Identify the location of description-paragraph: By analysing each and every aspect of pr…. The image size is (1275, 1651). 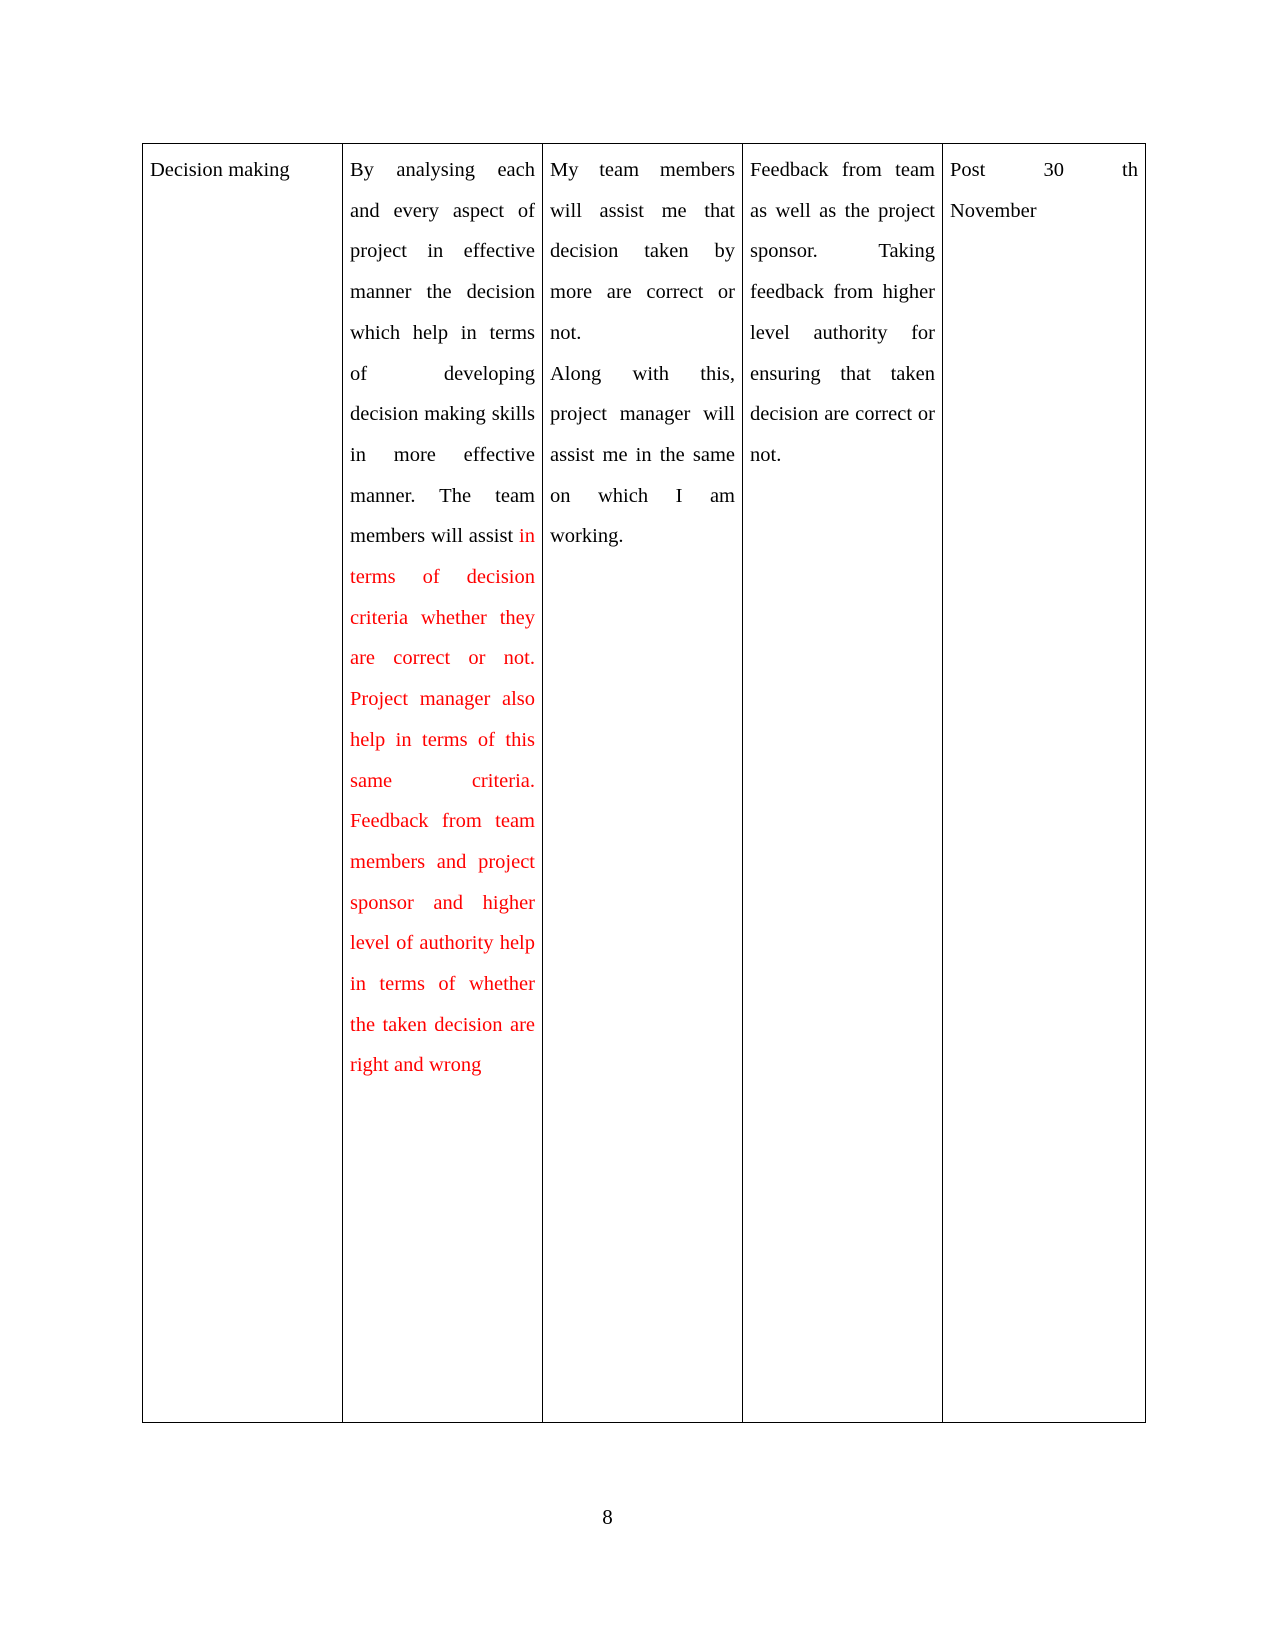
(442, 618).